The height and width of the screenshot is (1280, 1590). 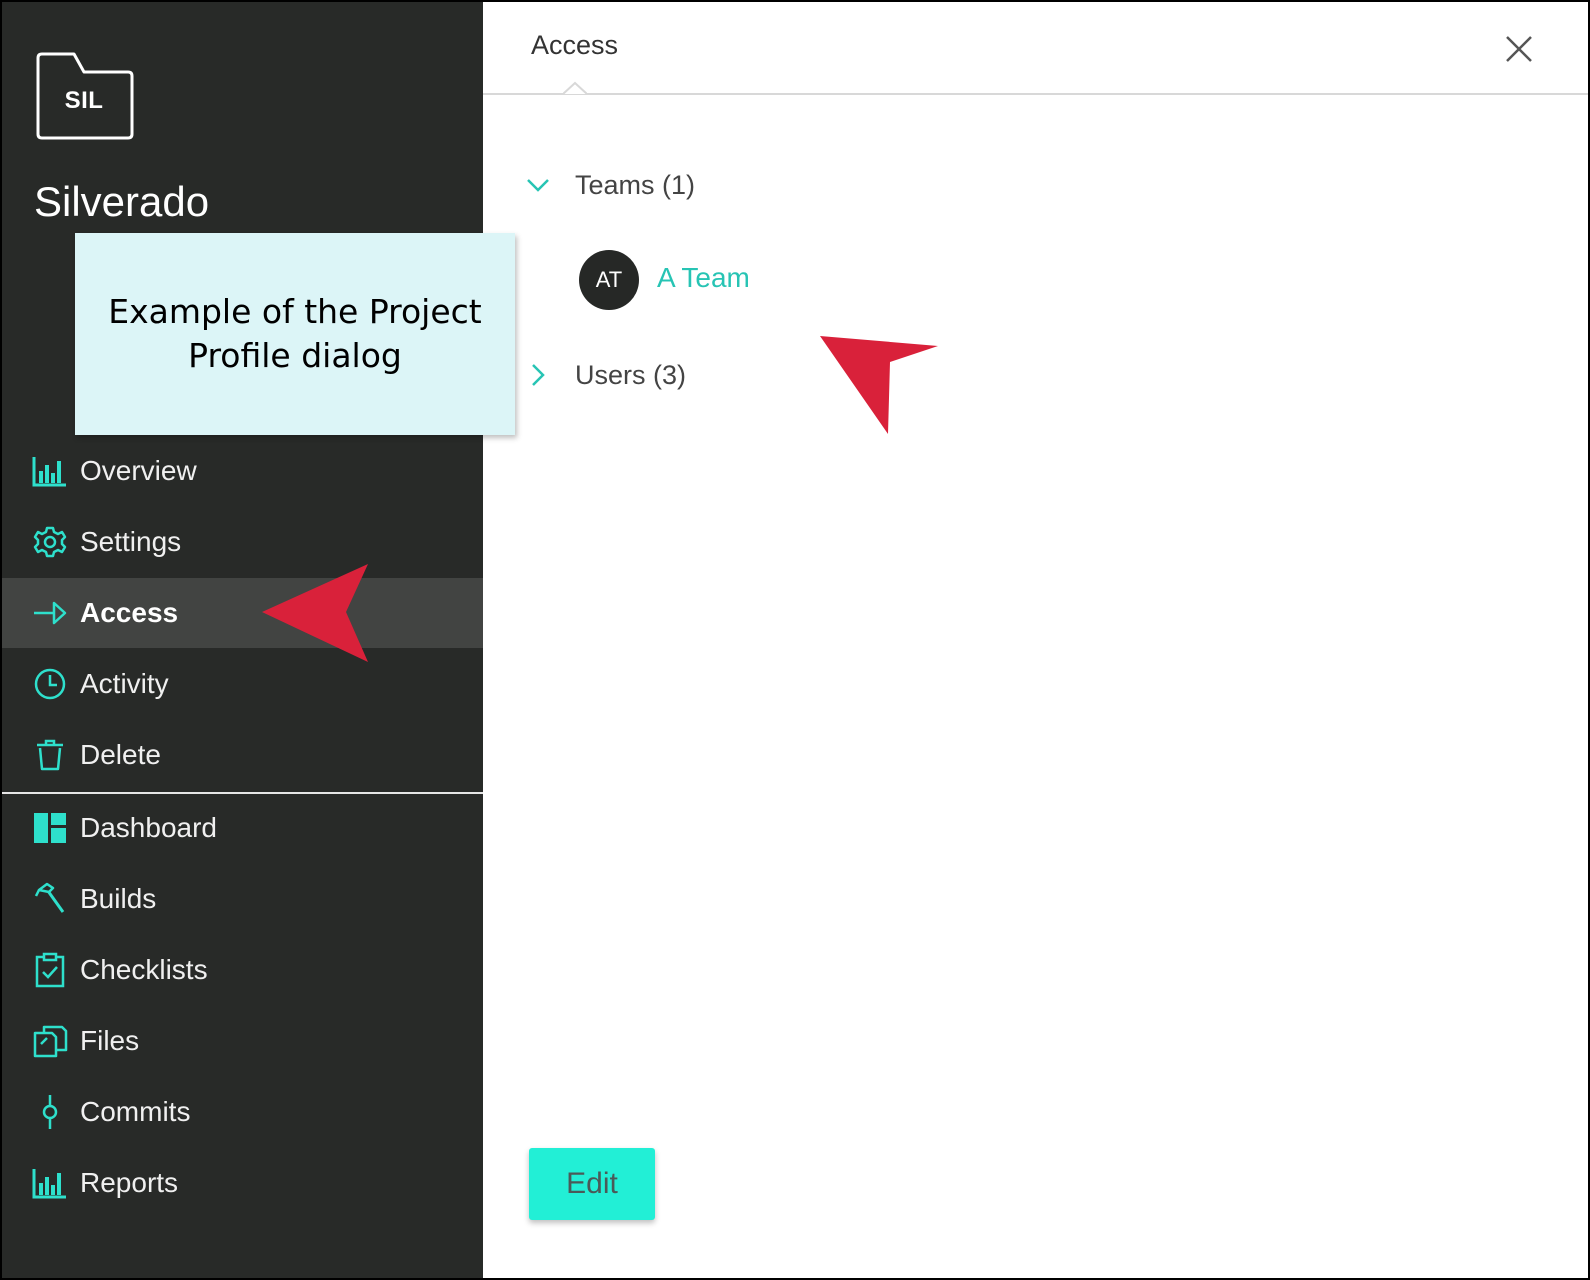 What do you see at coordinates (118, 898) in the screenshot?
I see `nav-label: Builds` at bounding box center [118, 898].